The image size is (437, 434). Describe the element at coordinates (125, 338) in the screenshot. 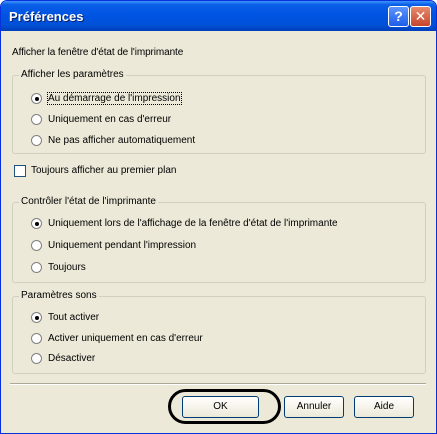

I see `radio-label: Activer uniquement en cas d'erreur` at that location.